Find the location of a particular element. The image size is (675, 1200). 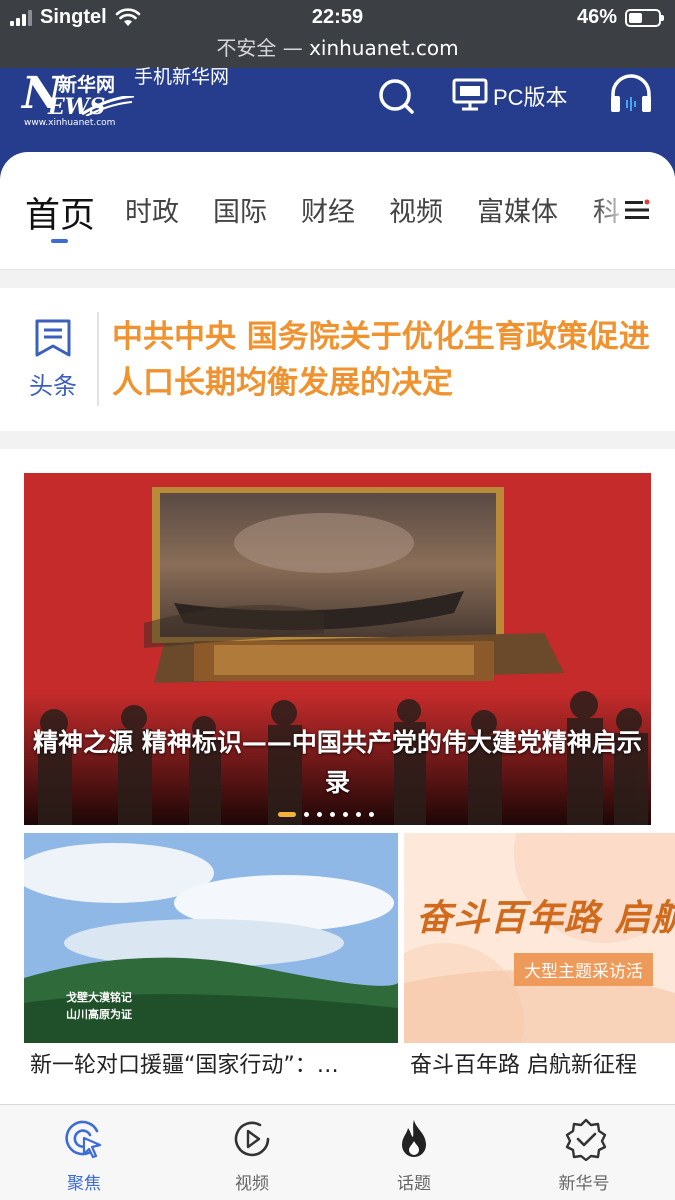

poster-subtitle: 大型主题采访活 is located at coordinates (583, 969).